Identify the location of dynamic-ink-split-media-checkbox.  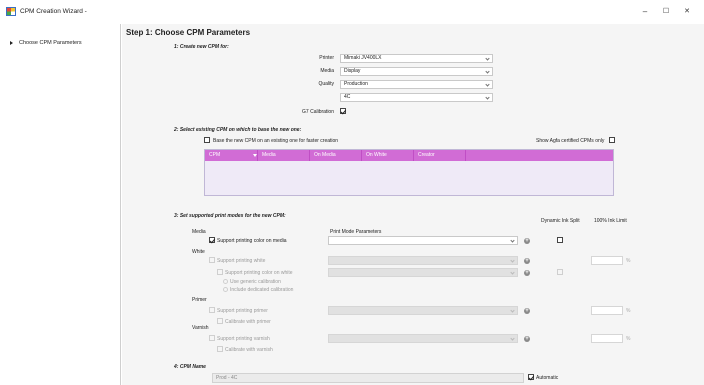
(560, 240).